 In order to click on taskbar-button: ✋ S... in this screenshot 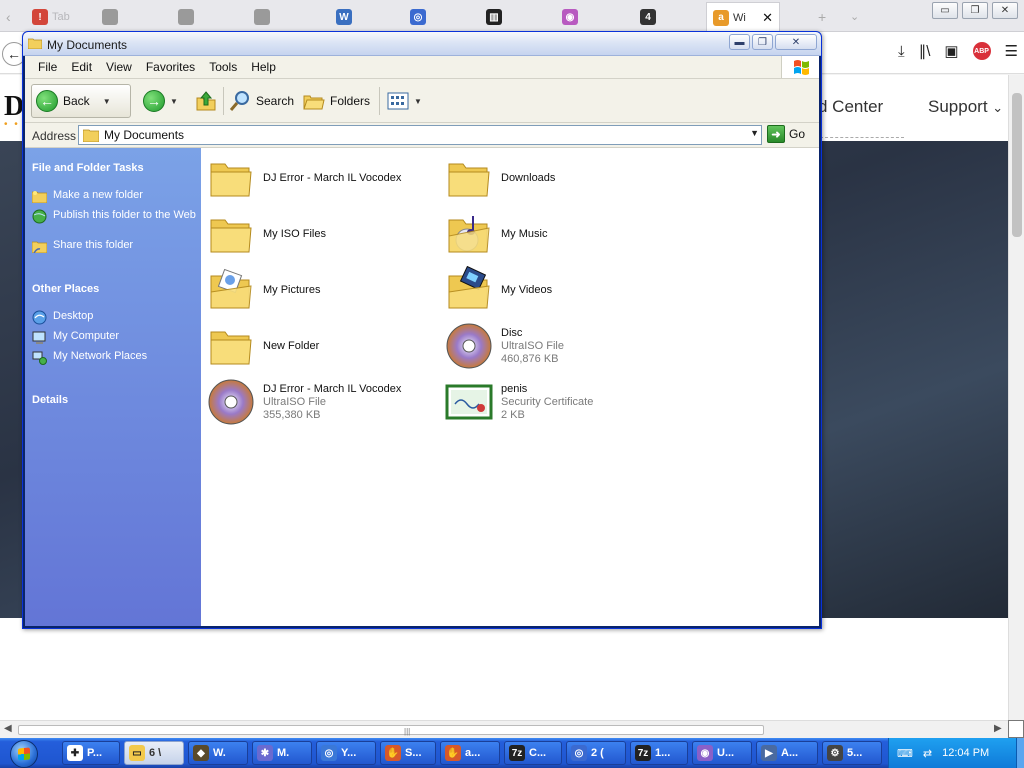, I will do `click(408, 753)`.